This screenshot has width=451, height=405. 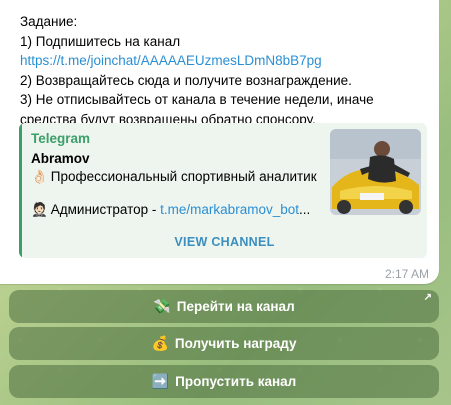 I want to click on right-arrow-icon: ➡️, so click(x=160, y=381).